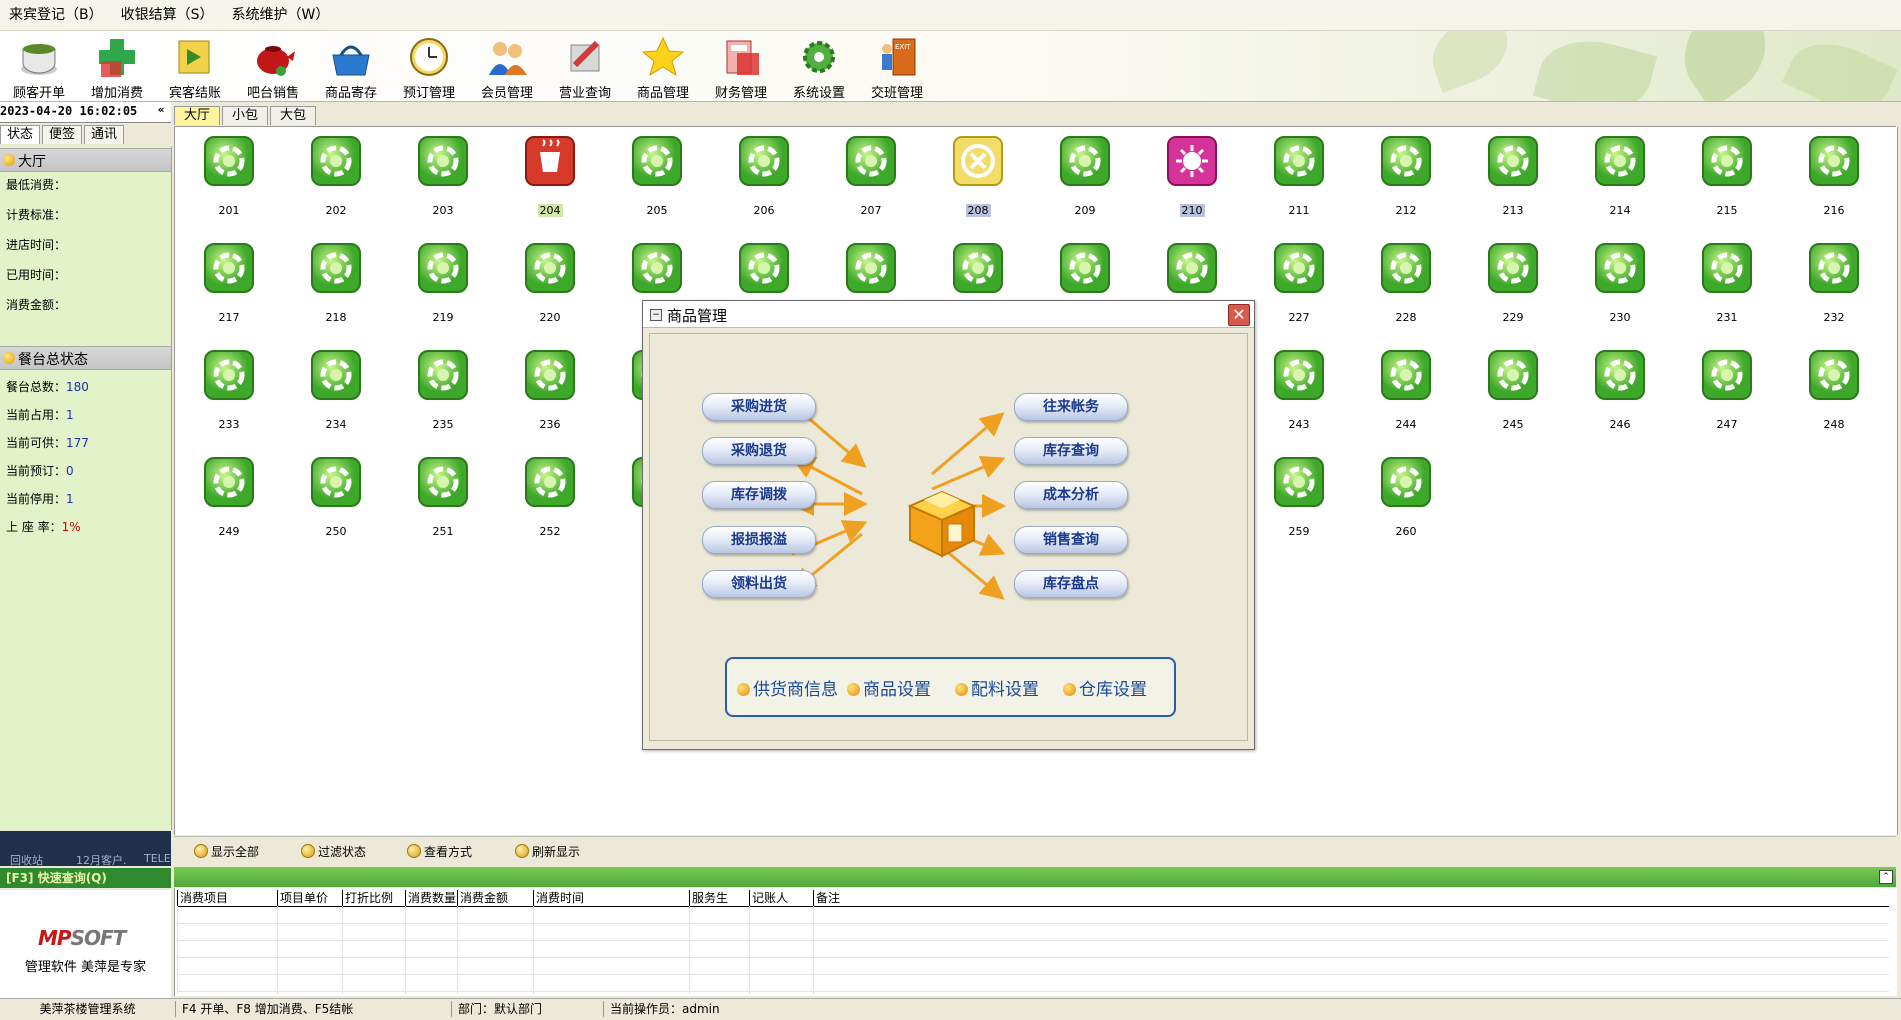  What do you see at coordinates (443, 282) in the screenshot?
I see `room-219: 219` at bounding box center [443, 282].